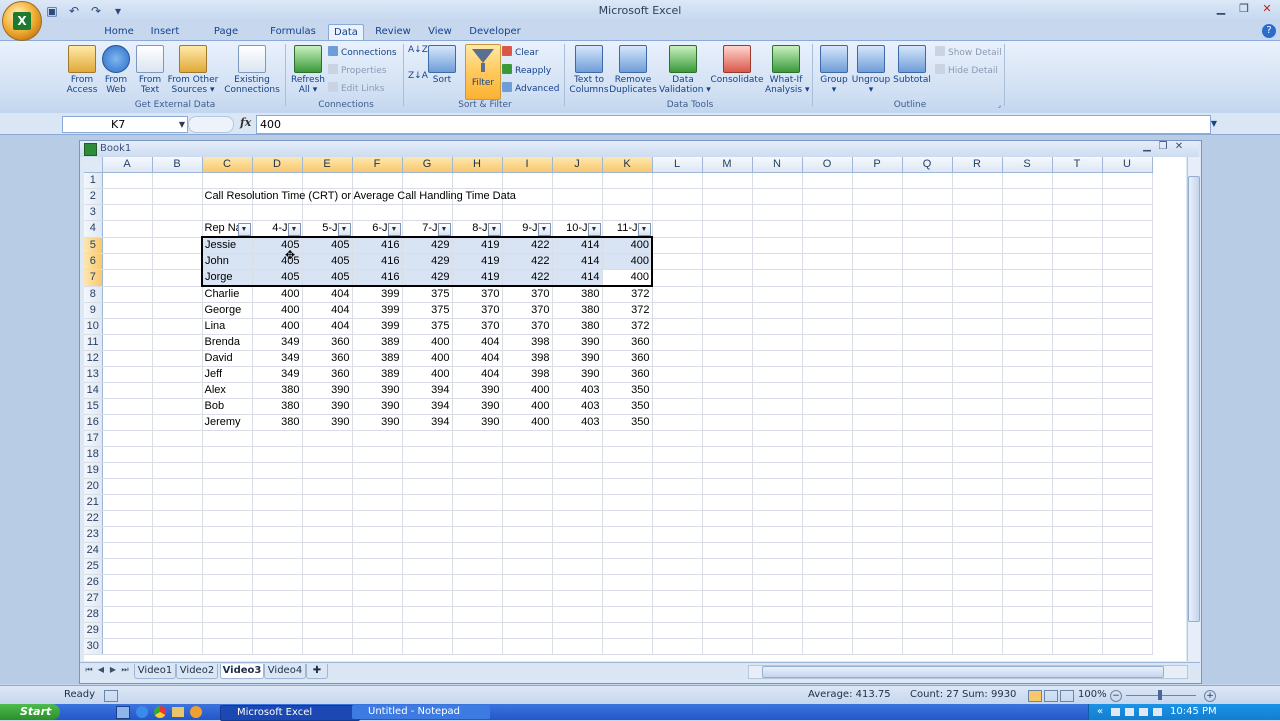  I want to click on table-header-cell: 7-J ▼, so click(427, 229).